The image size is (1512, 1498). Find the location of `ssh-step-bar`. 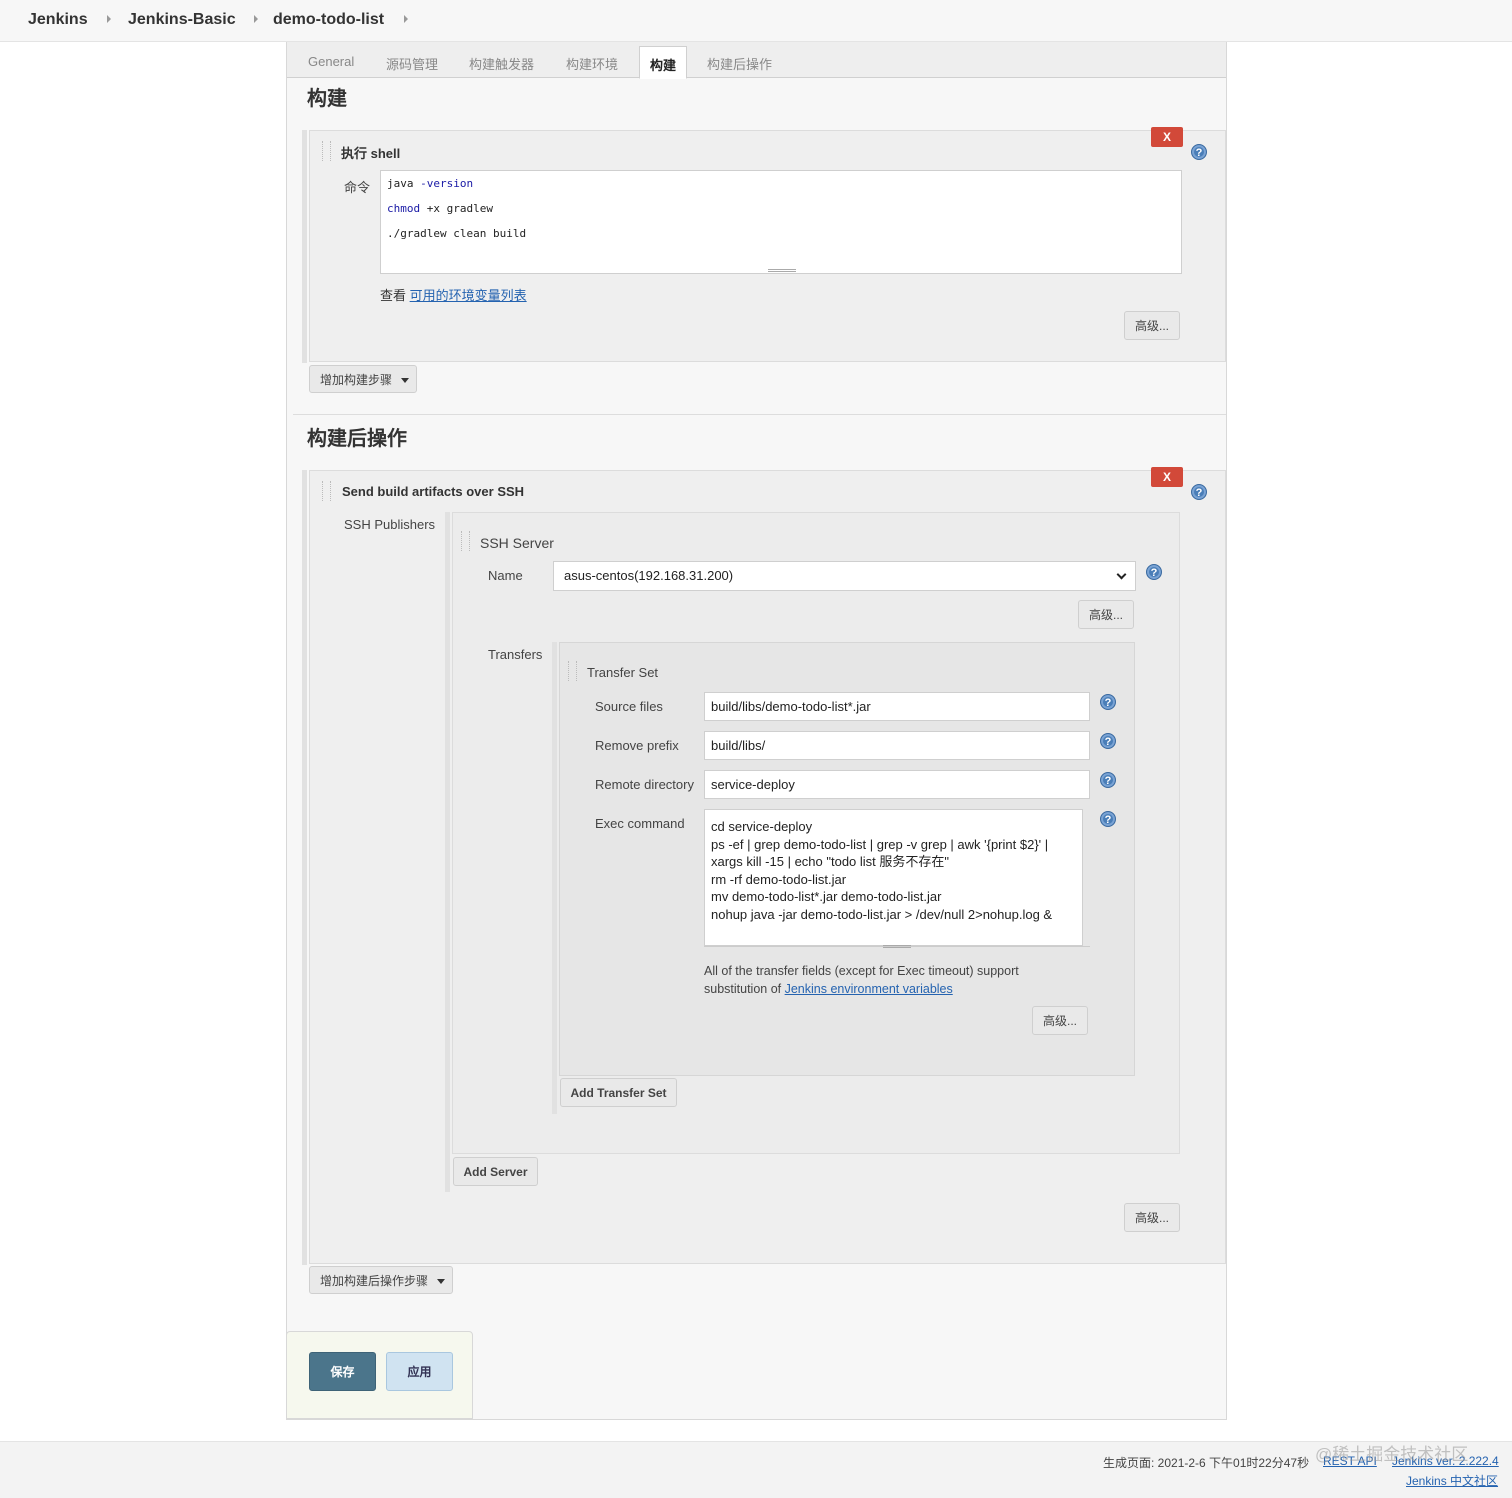

ssh-step-bar is located at coordinates (304, 867).